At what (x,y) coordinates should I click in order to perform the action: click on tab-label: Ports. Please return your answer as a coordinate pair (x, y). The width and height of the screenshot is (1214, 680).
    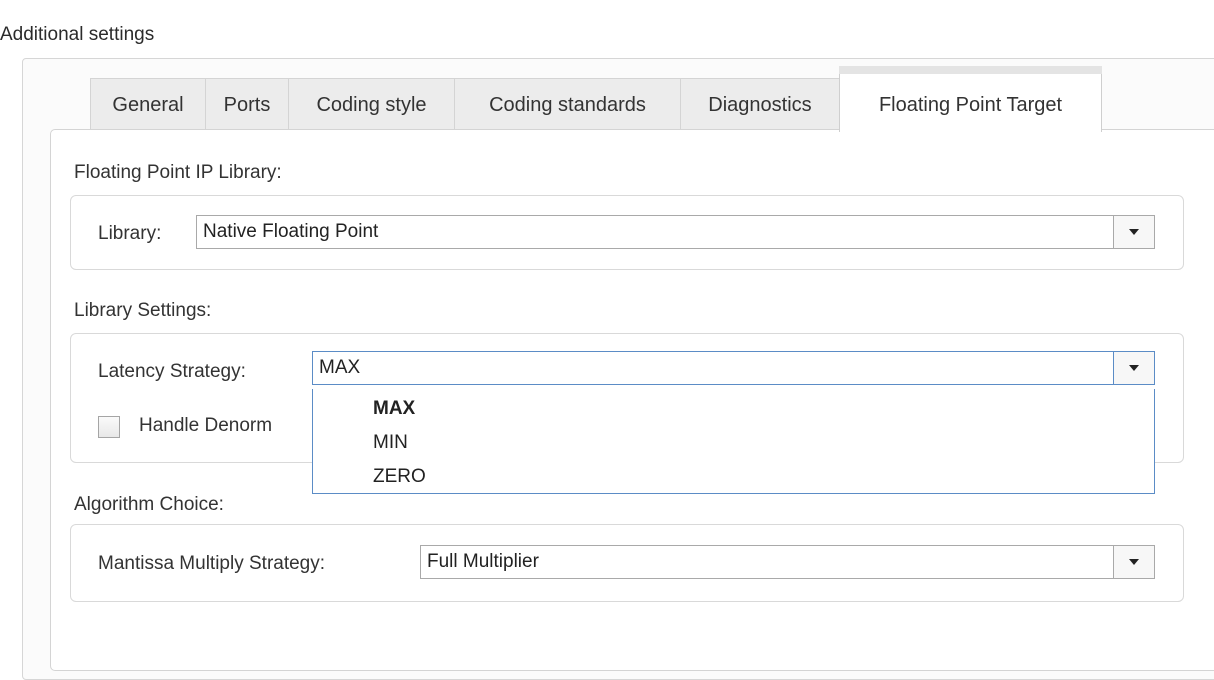
    Looking at the image, I should click on (247, 105).